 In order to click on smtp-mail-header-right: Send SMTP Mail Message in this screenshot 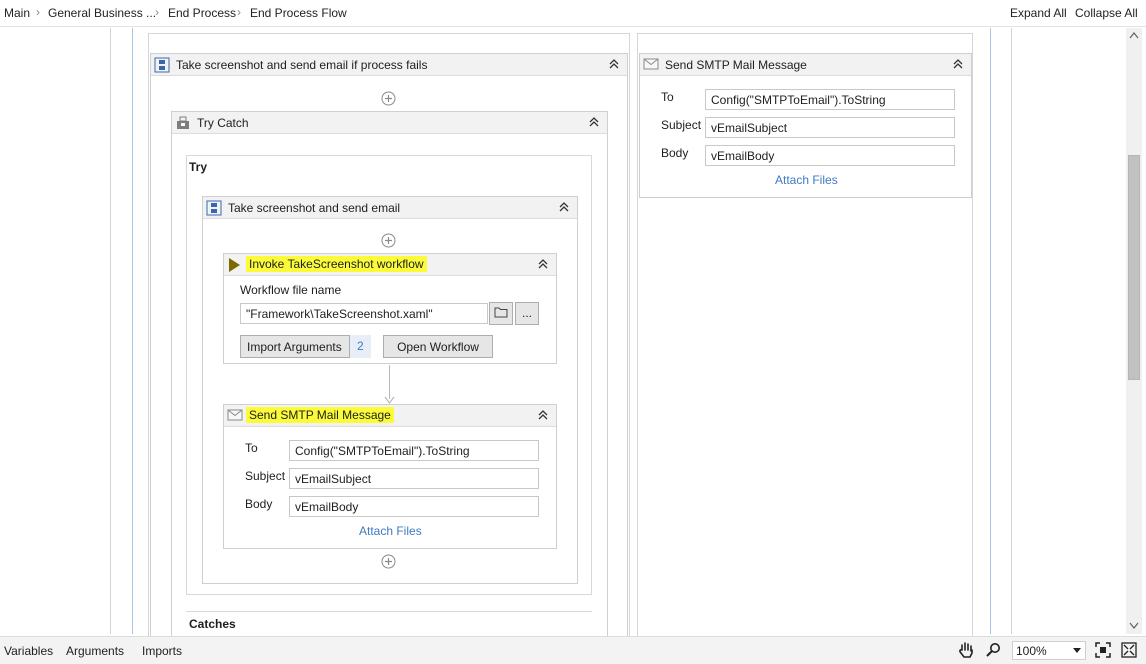, I will do `click(805, 65)`.